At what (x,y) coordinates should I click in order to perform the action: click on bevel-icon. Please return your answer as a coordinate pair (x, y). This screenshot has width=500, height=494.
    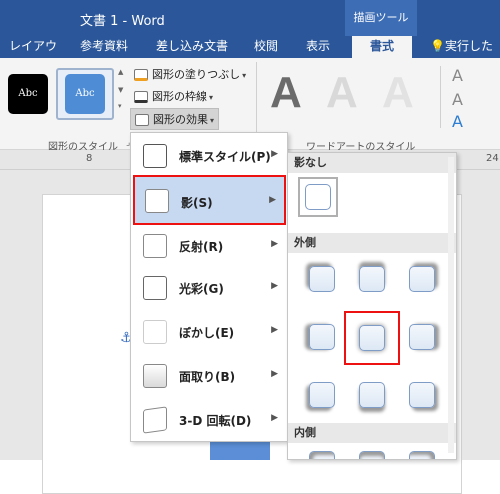
    Looking at the image, I should click on (155, 376).